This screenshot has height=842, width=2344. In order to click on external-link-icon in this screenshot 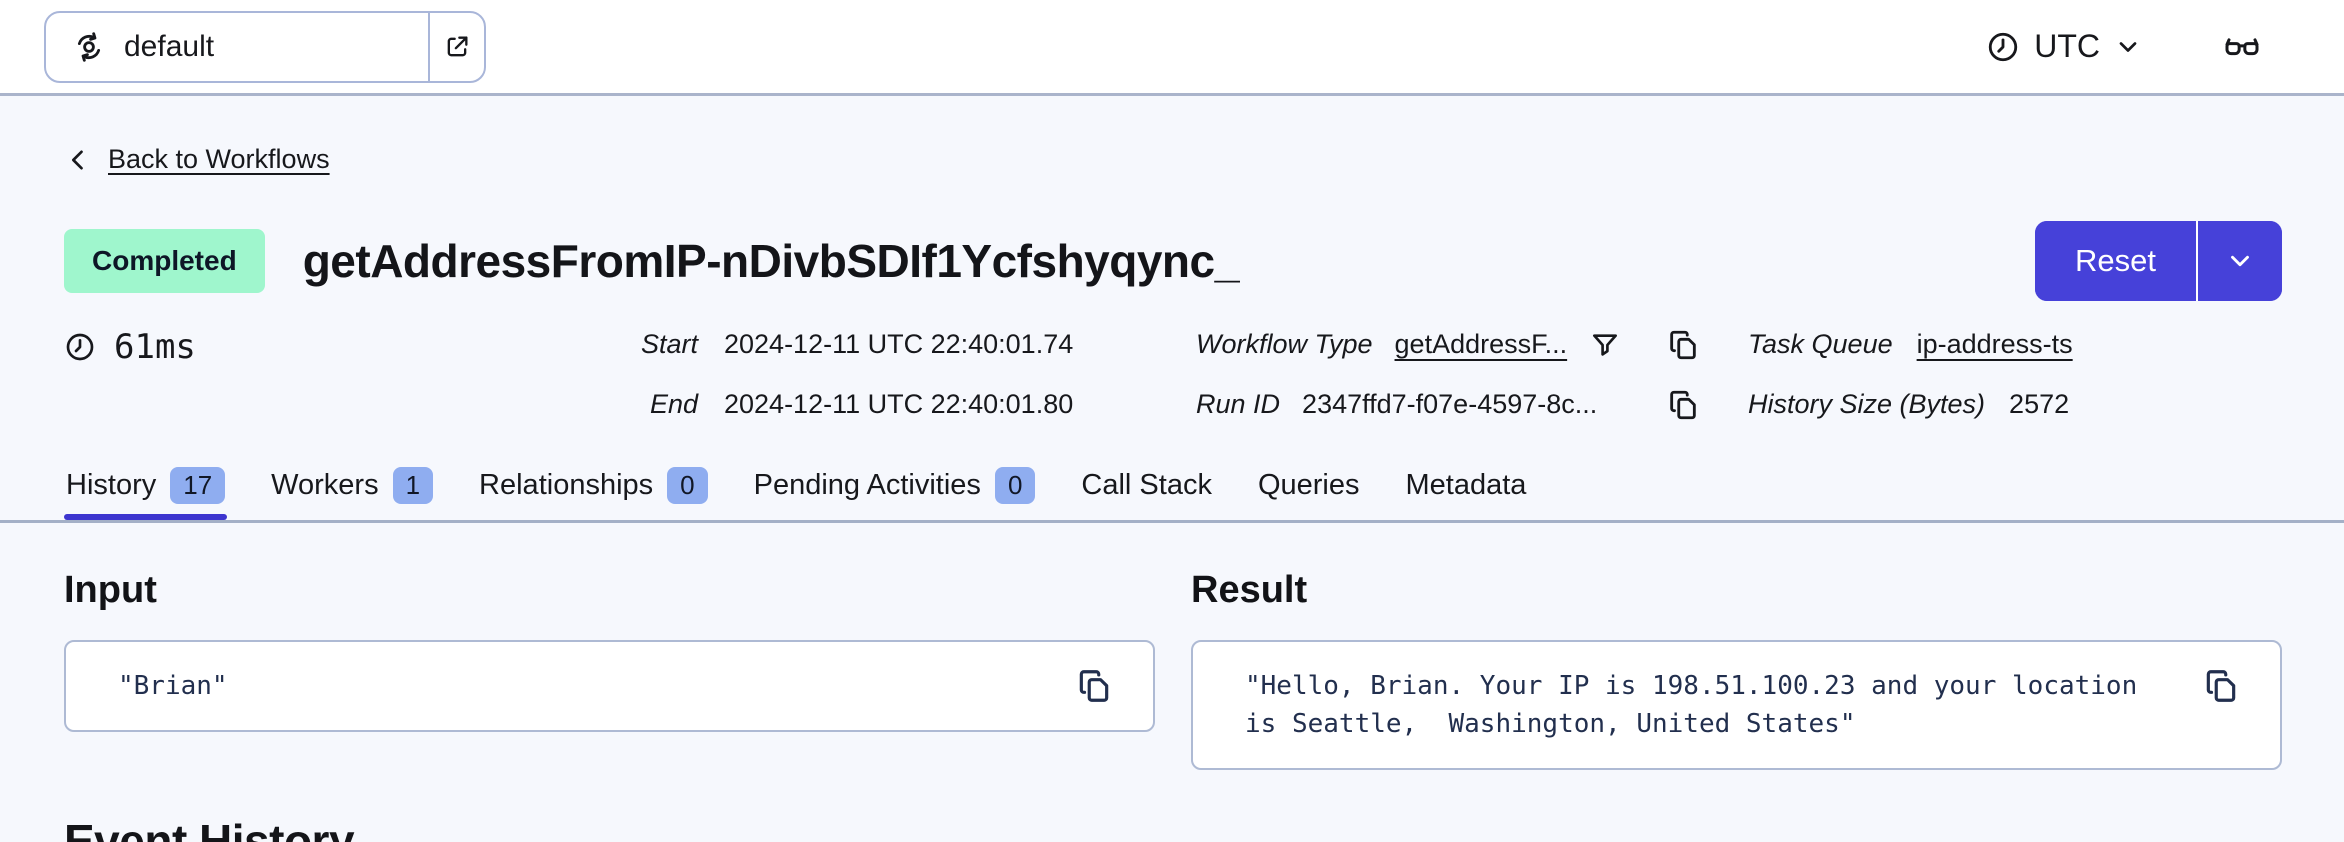, I will do `click(457, 47)`.